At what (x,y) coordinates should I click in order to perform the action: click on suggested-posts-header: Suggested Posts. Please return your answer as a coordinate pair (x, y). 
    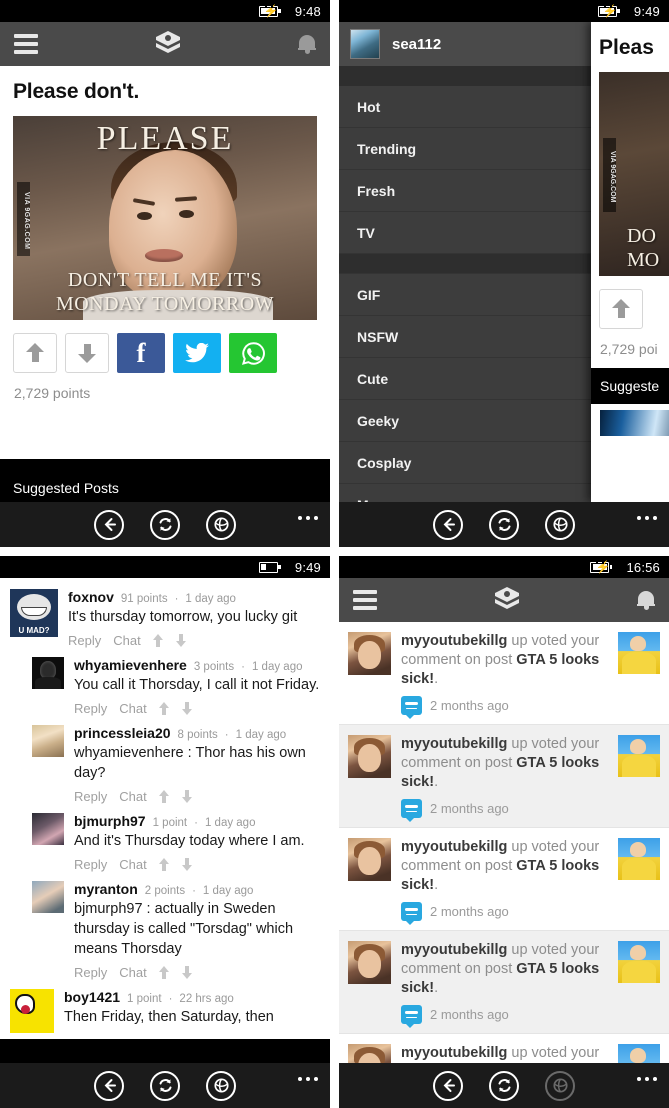
    Looking at the image, I should click on (165, 488).